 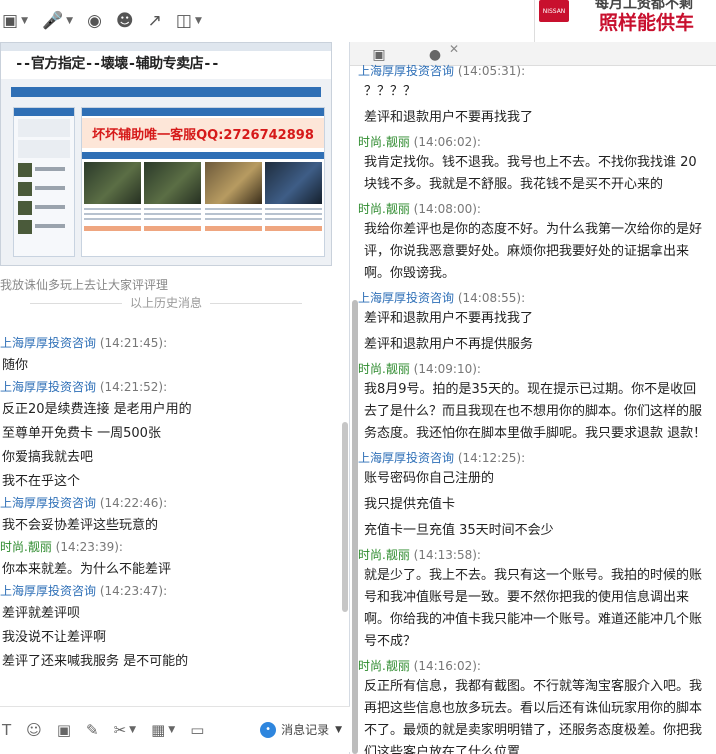 What do you see at coordinates (429, 478) in the screenshot?
I see `message-text: 账号密码你自己注册的` at bounding box center [429, 478].